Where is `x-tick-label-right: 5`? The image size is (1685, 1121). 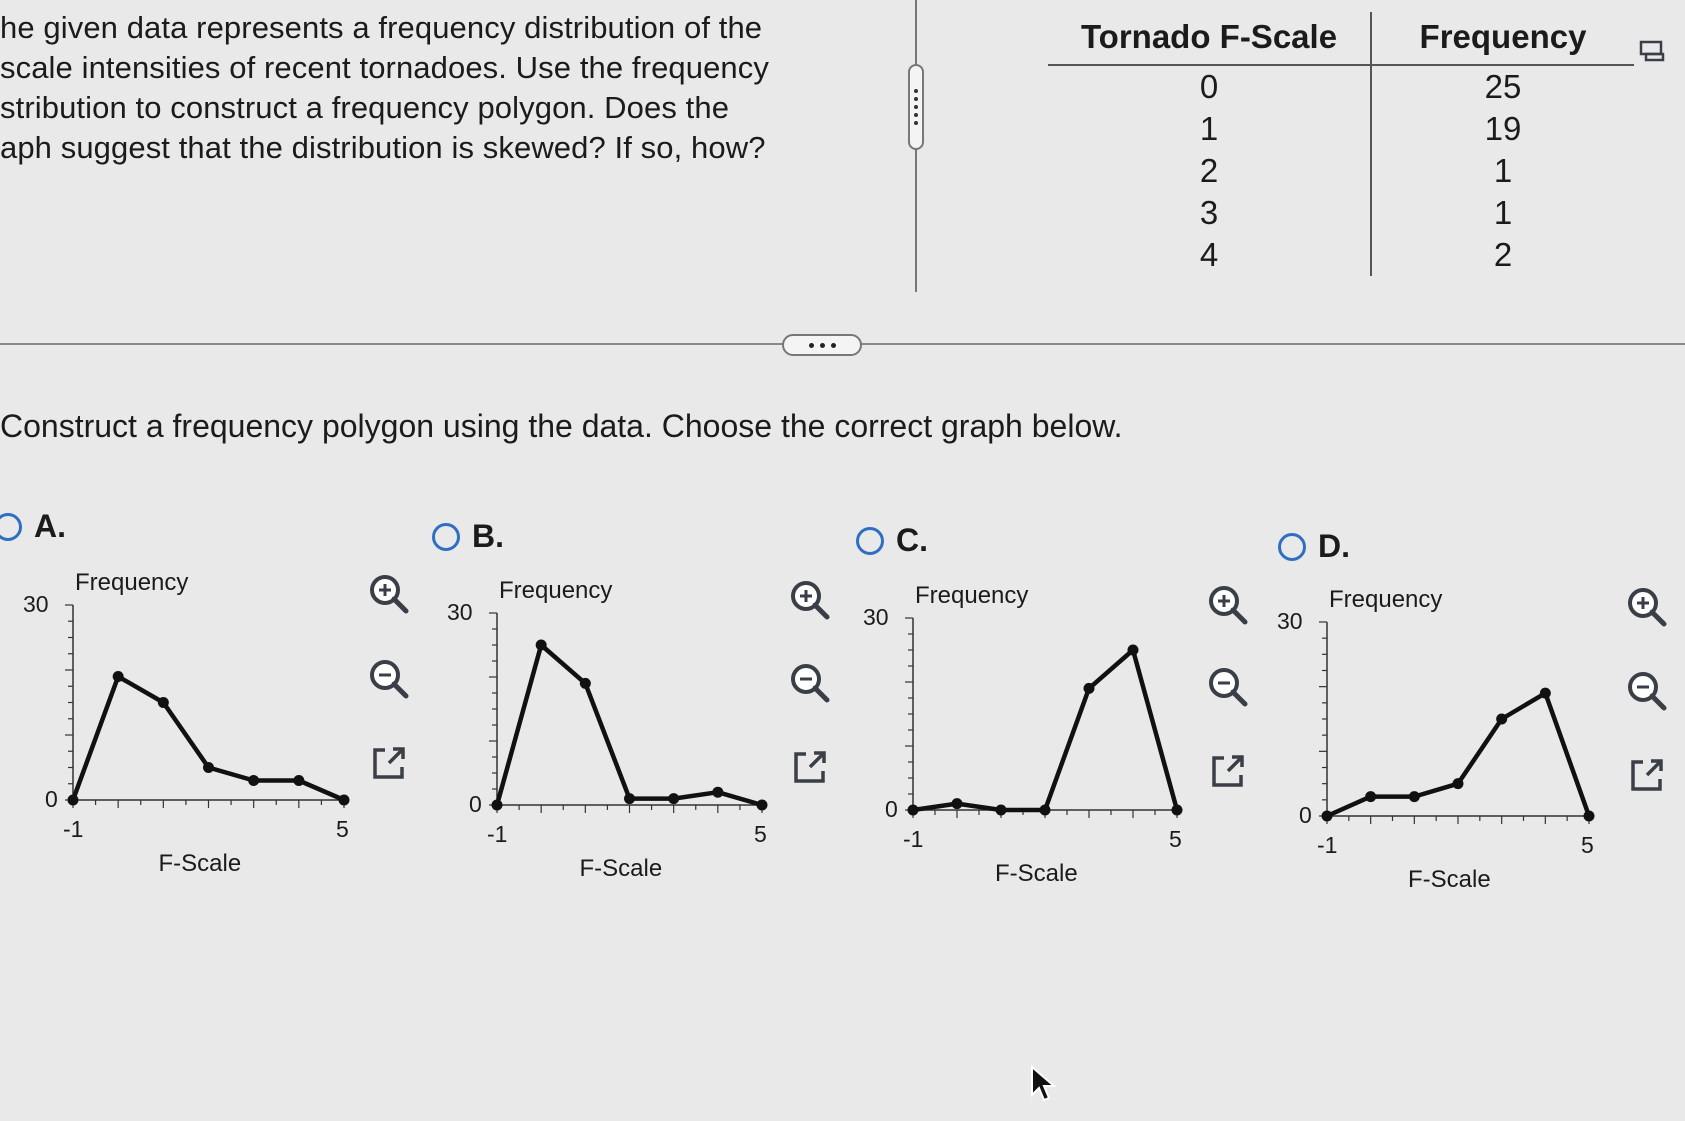 x-tick-label-right: 5 is located at coordinates (1587, 845).